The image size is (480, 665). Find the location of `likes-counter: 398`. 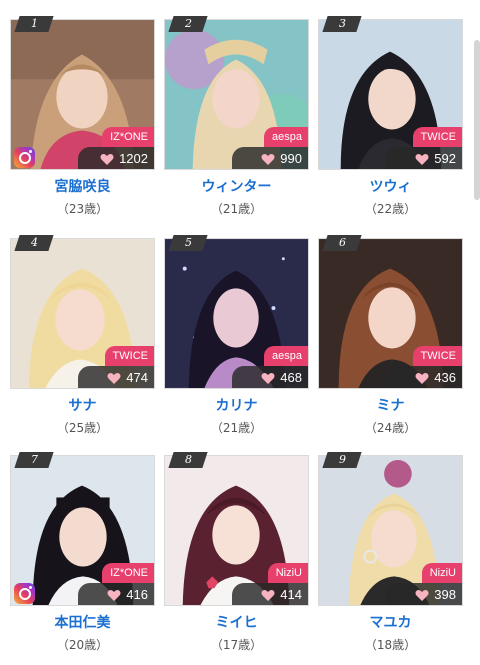

likes-counter: 398 is located at coordinates (424, 594).